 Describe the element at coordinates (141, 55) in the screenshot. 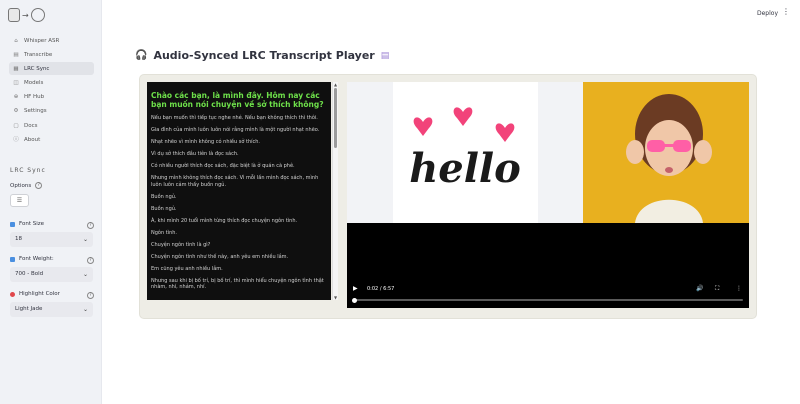

I see `headphones-icon: 🎧` at that location.